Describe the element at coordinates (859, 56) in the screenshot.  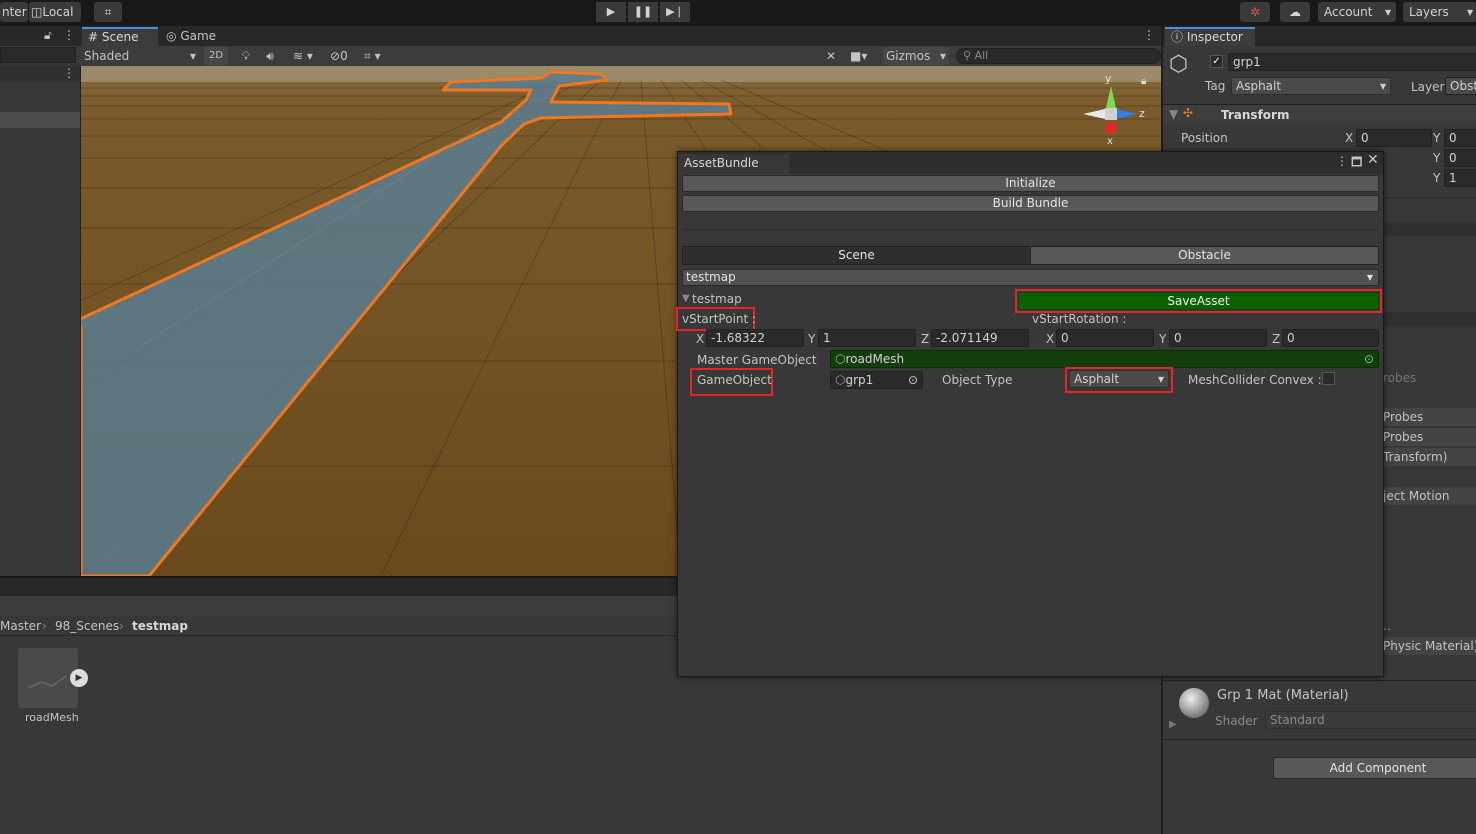
I see `camera-icon: ■▾` at that location.